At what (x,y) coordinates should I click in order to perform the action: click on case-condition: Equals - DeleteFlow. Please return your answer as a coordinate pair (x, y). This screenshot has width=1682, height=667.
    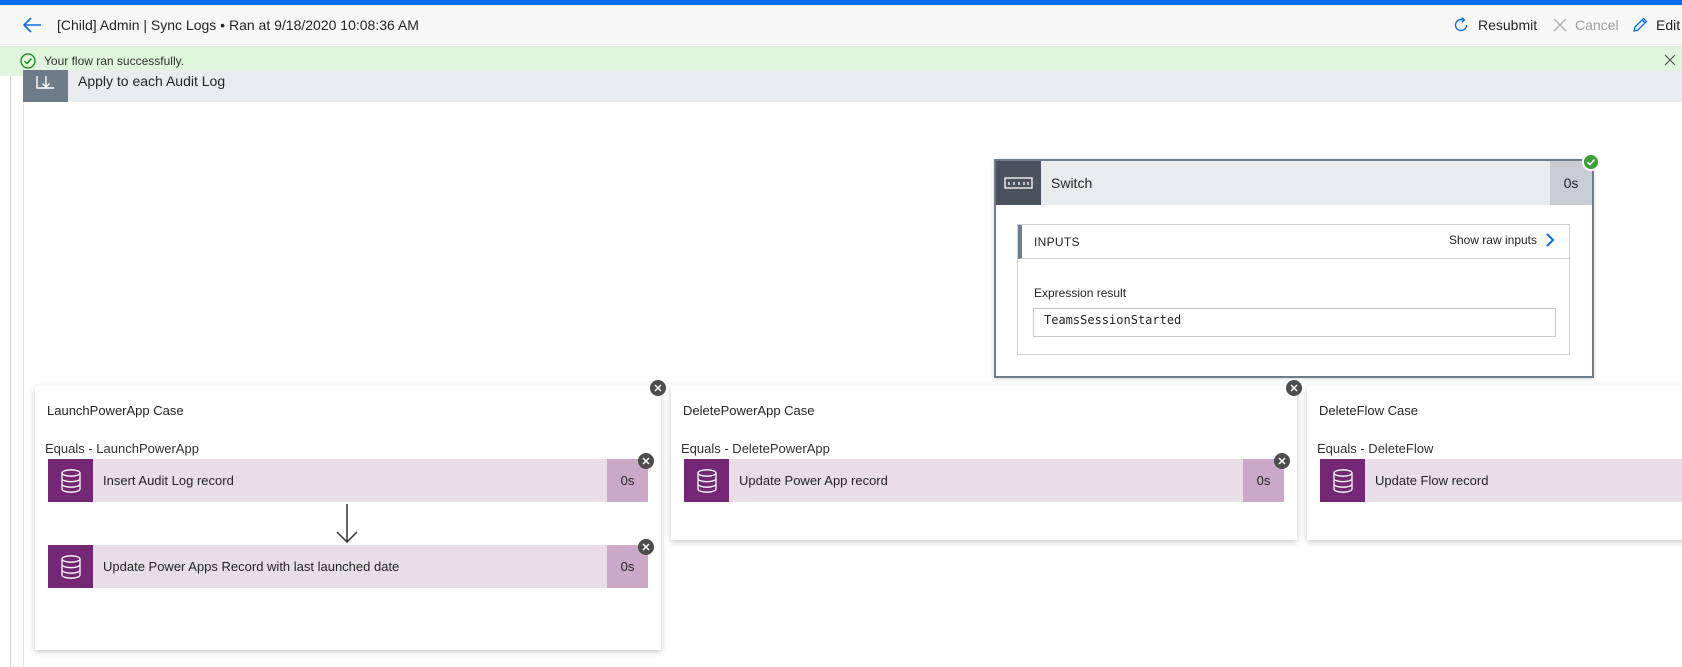
    Looking at the image, I should click on (1375, 448).